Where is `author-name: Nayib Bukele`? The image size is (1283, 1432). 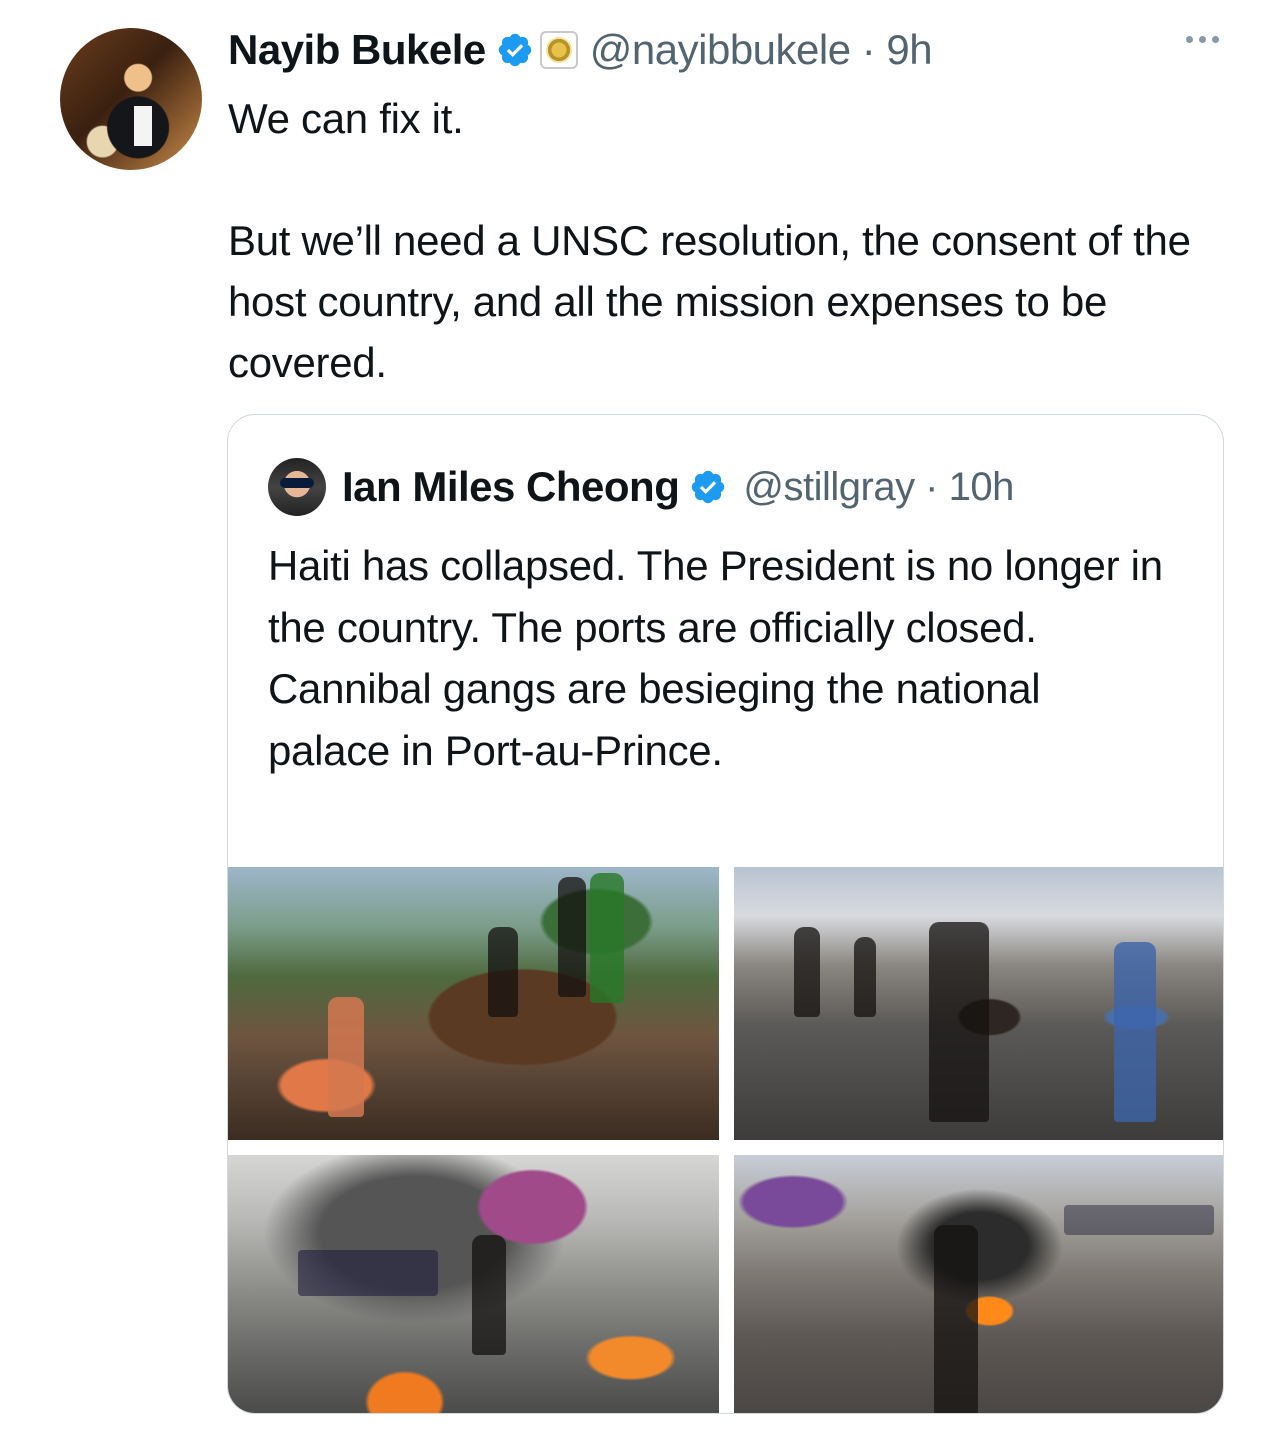 author-name: Nayib Bukele is located at coordinates (357, 50).